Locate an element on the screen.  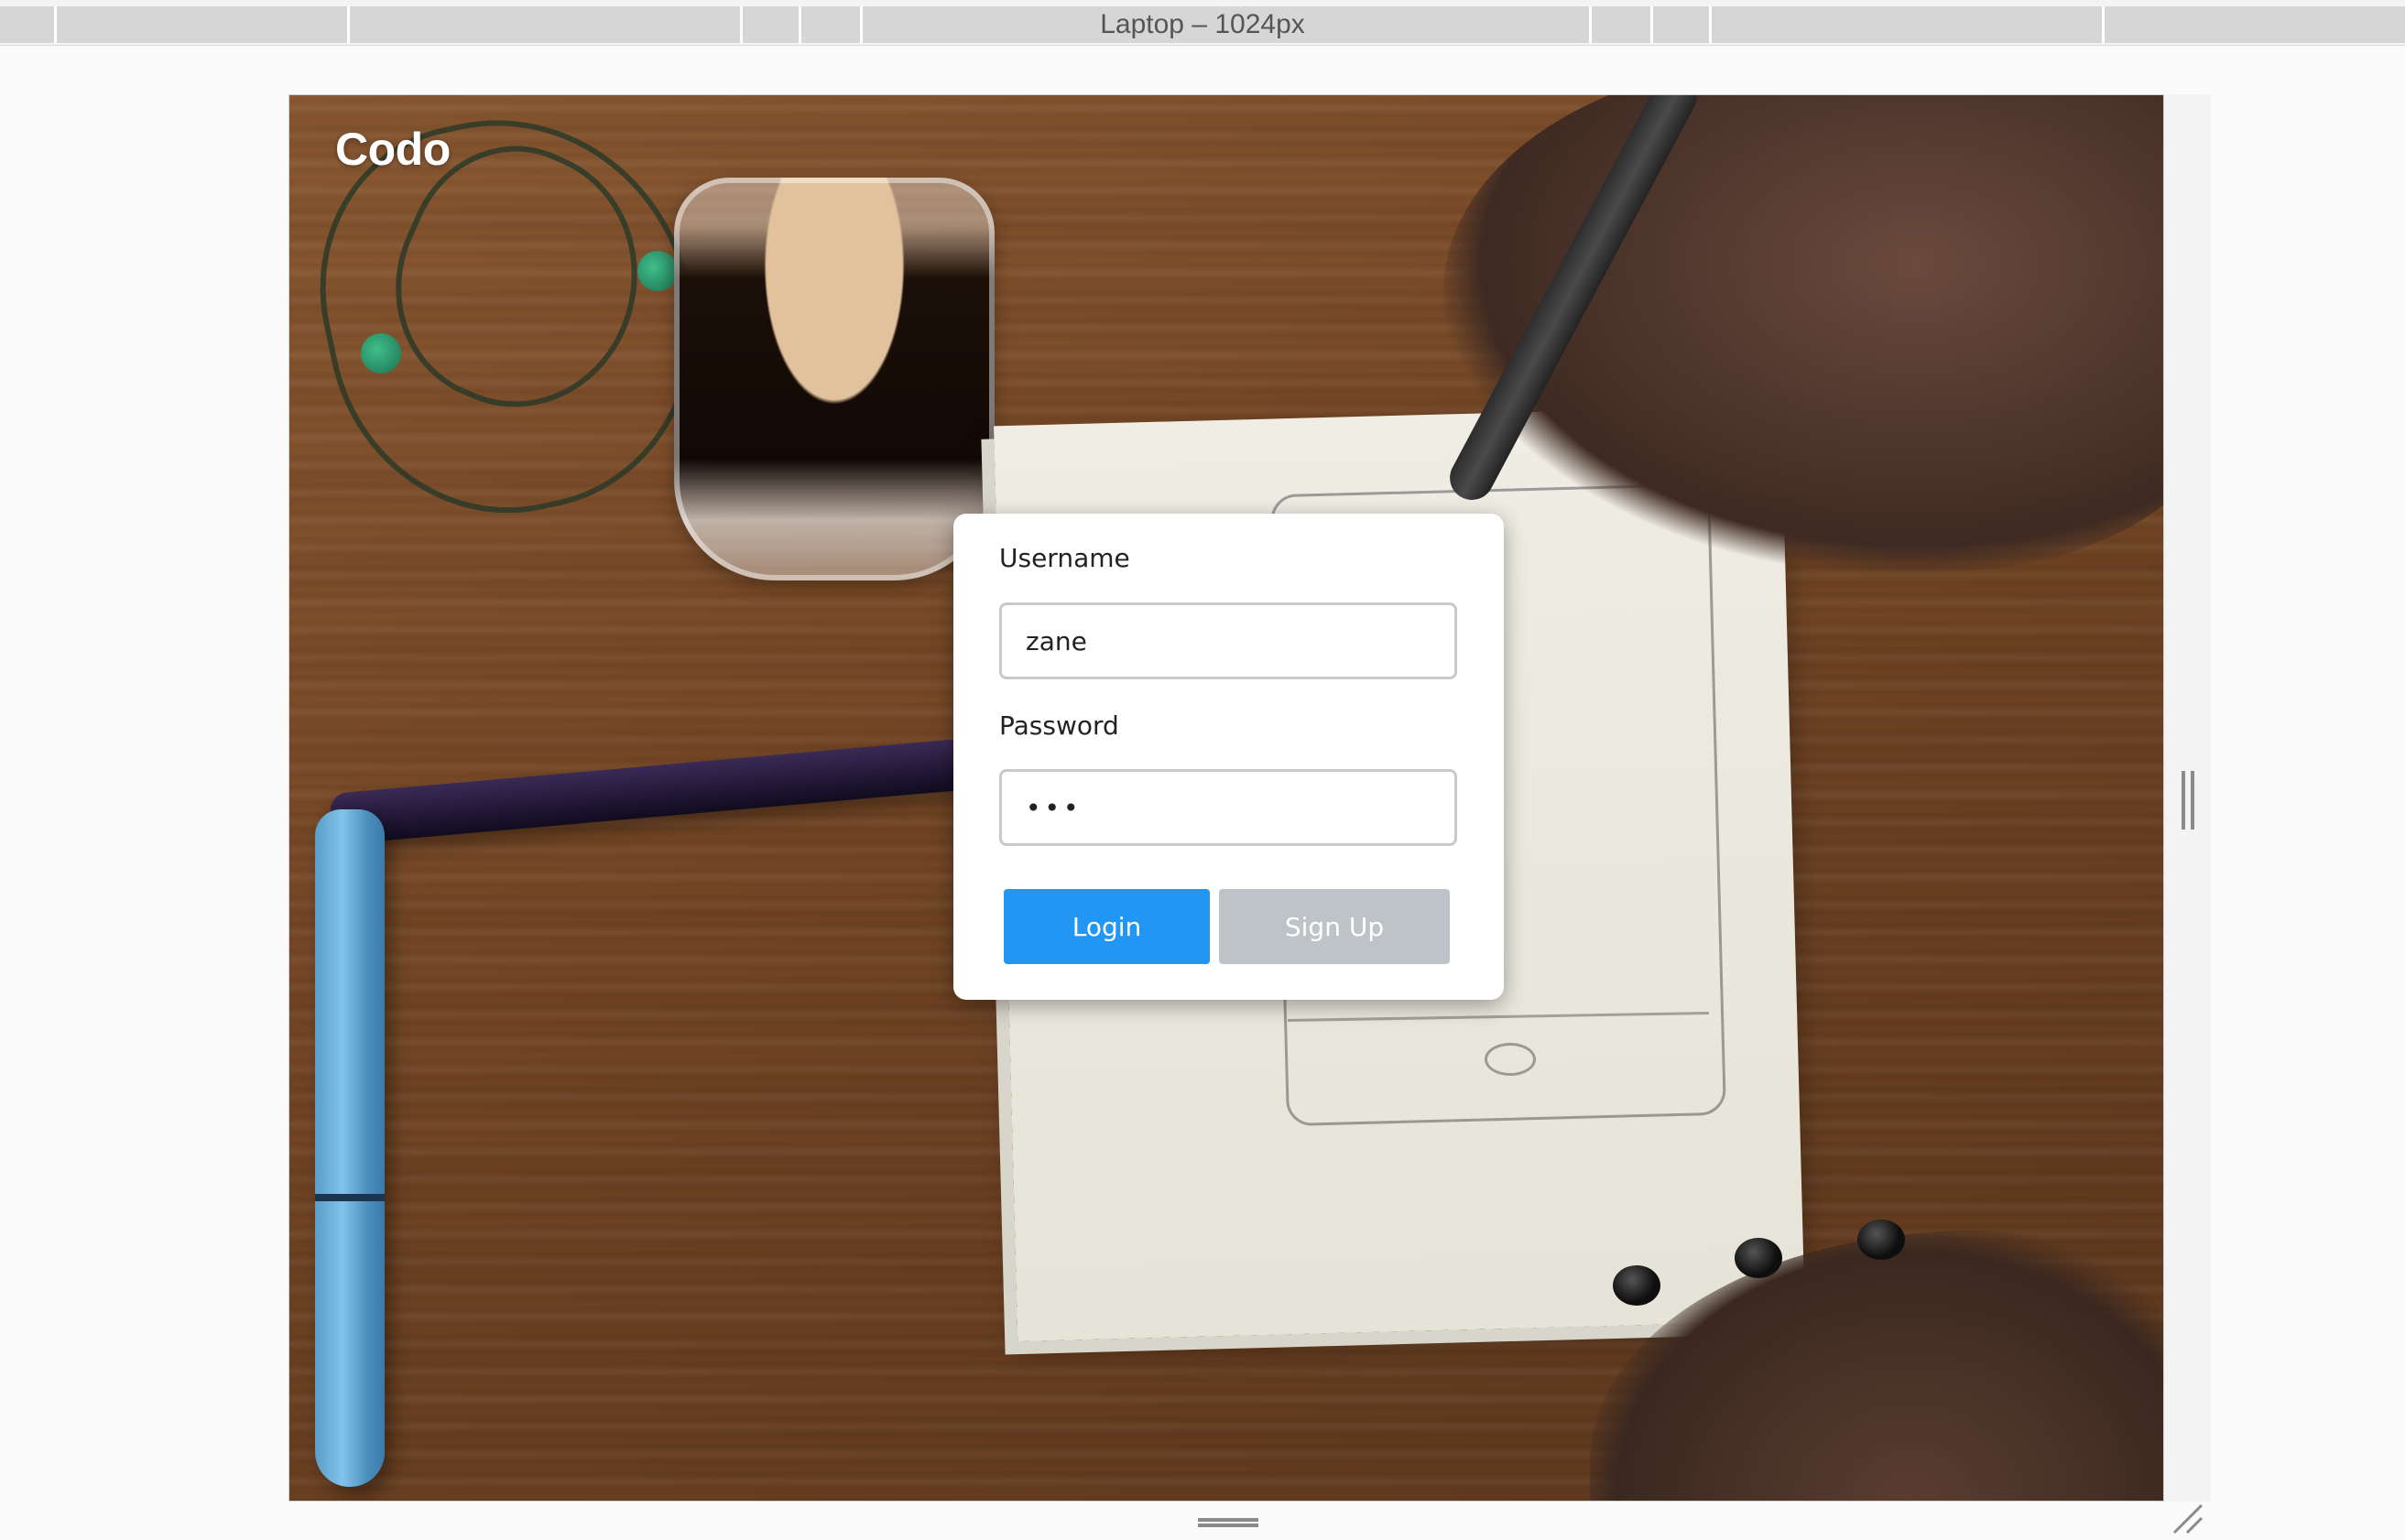
sign-up-button: Sign Up is located at coordinates (1334, 926).